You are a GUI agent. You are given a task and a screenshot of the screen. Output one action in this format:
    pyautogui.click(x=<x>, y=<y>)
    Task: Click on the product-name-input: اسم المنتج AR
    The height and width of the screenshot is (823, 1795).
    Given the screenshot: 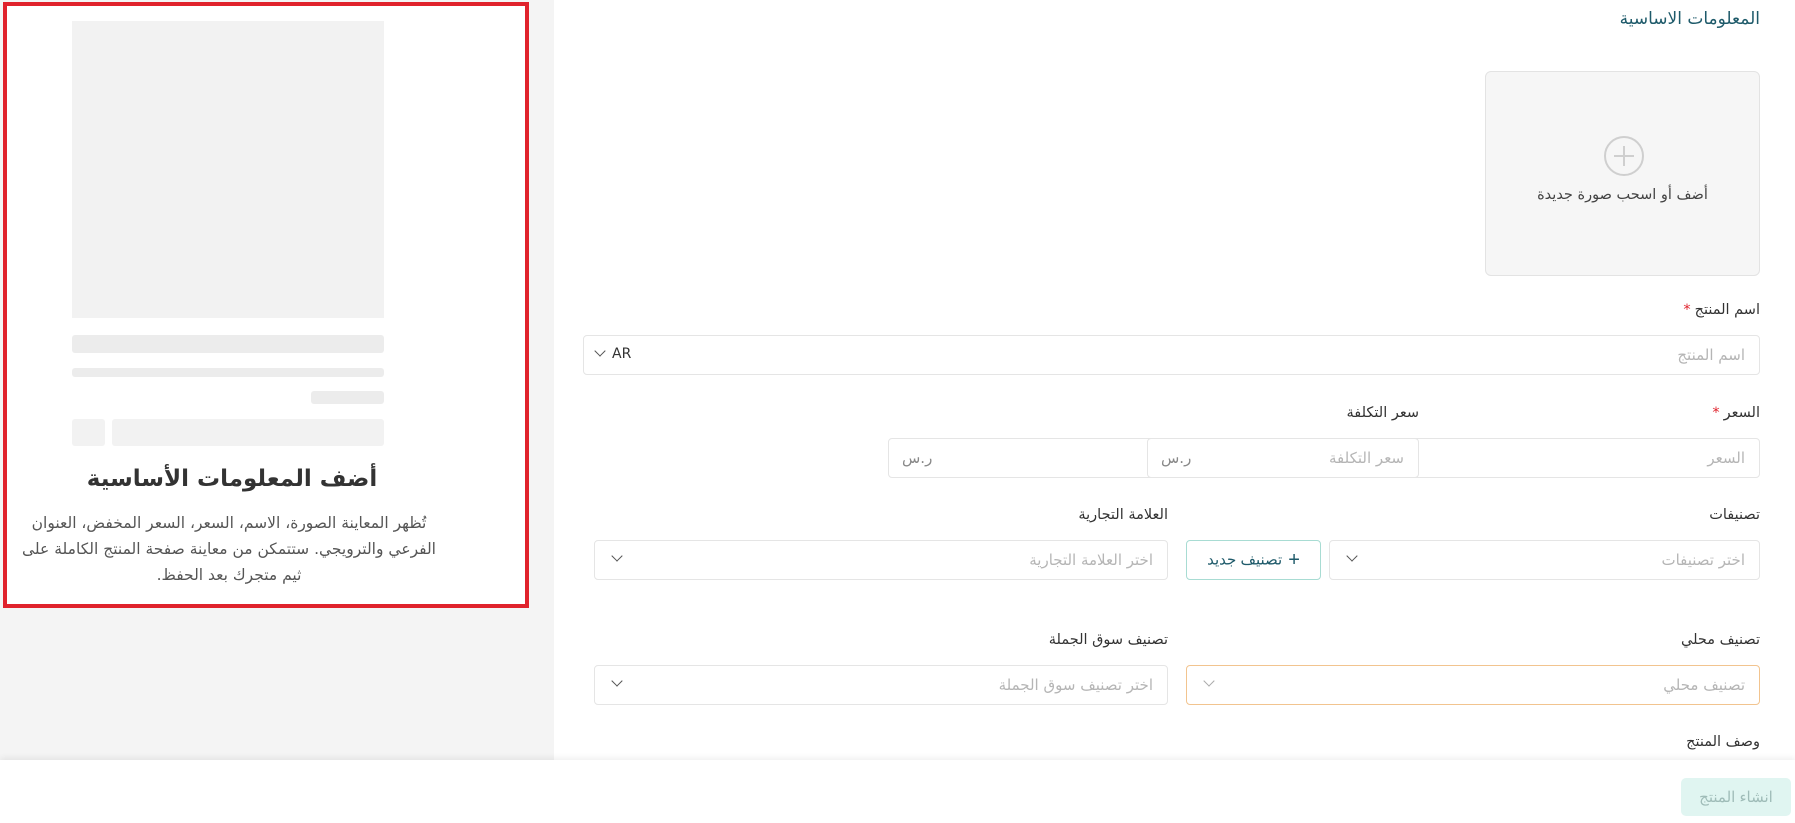 What is the action you would take?
    pyautogui.click(x=1171, y=355)
    